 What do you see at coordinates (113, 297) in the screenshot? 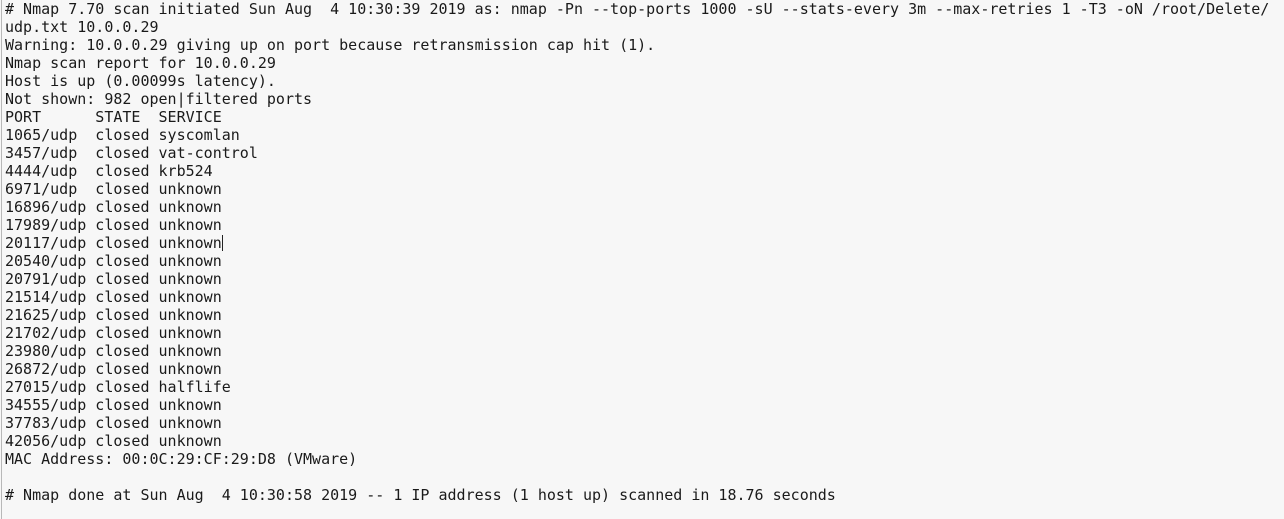
I see `text-line-content: 21514/udp closed unknown` at bounding box center [113, 297].